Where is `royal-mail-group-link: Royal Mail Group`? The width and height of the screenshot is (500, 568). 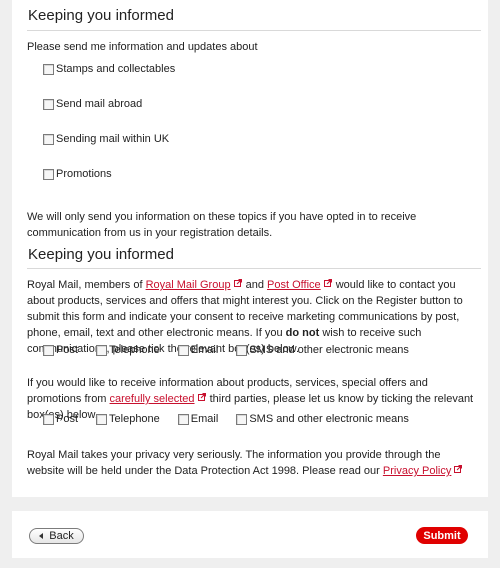 royal-mail-group-link: Royal Mail Group is located at coordinates (188, 285).